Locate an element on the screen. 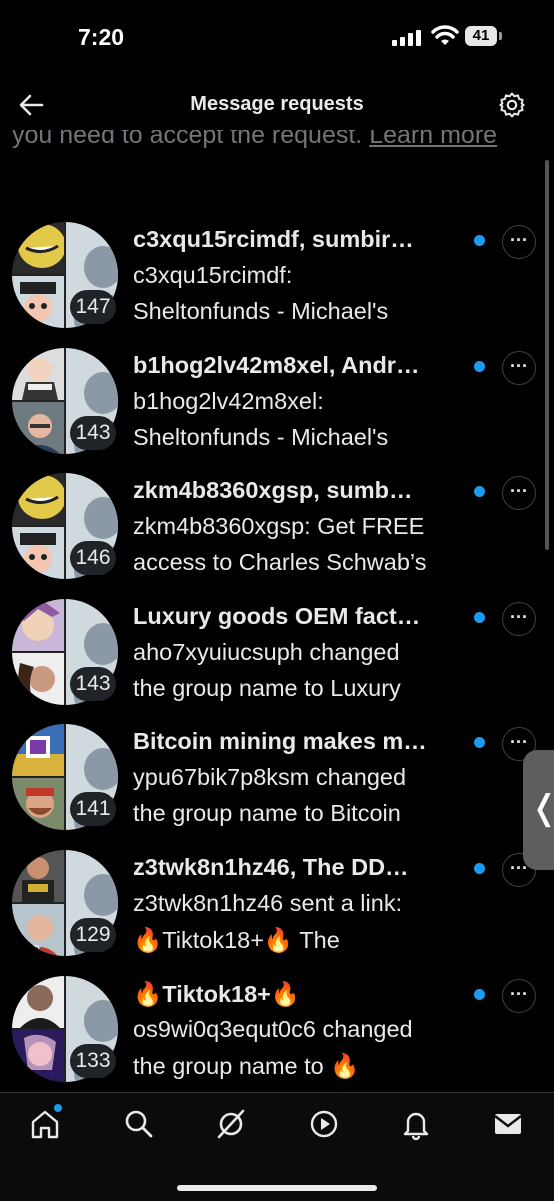 This screenshot has height=1201, width=554. message-preview-line-1: ypu67bik7p8ksm changed is located at coordinates (270, 777).